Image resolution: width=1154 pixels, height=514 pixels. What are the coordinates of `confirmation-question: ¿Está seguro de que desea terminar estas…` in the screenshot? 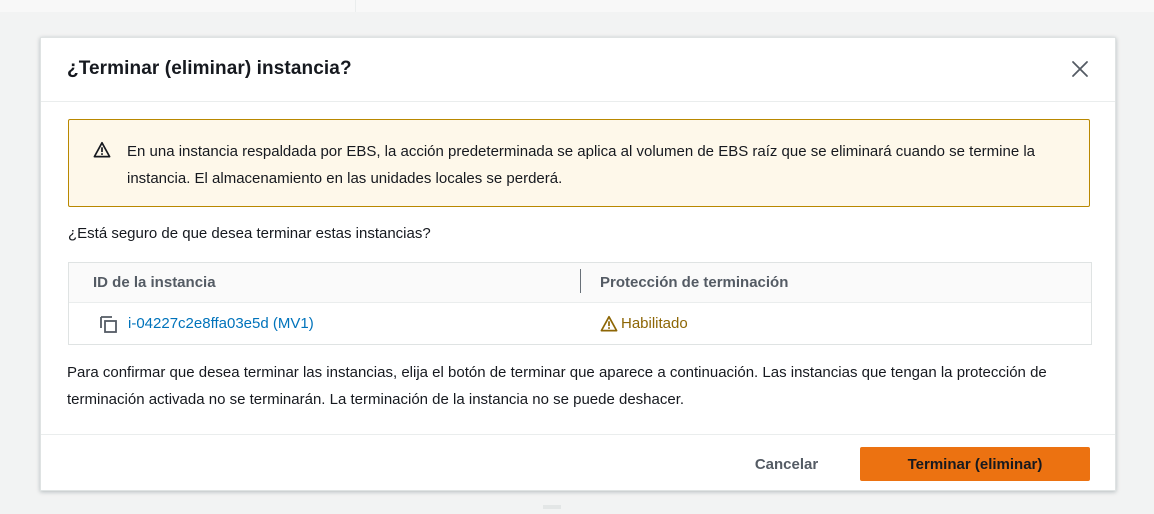 It's located at (249, 233).